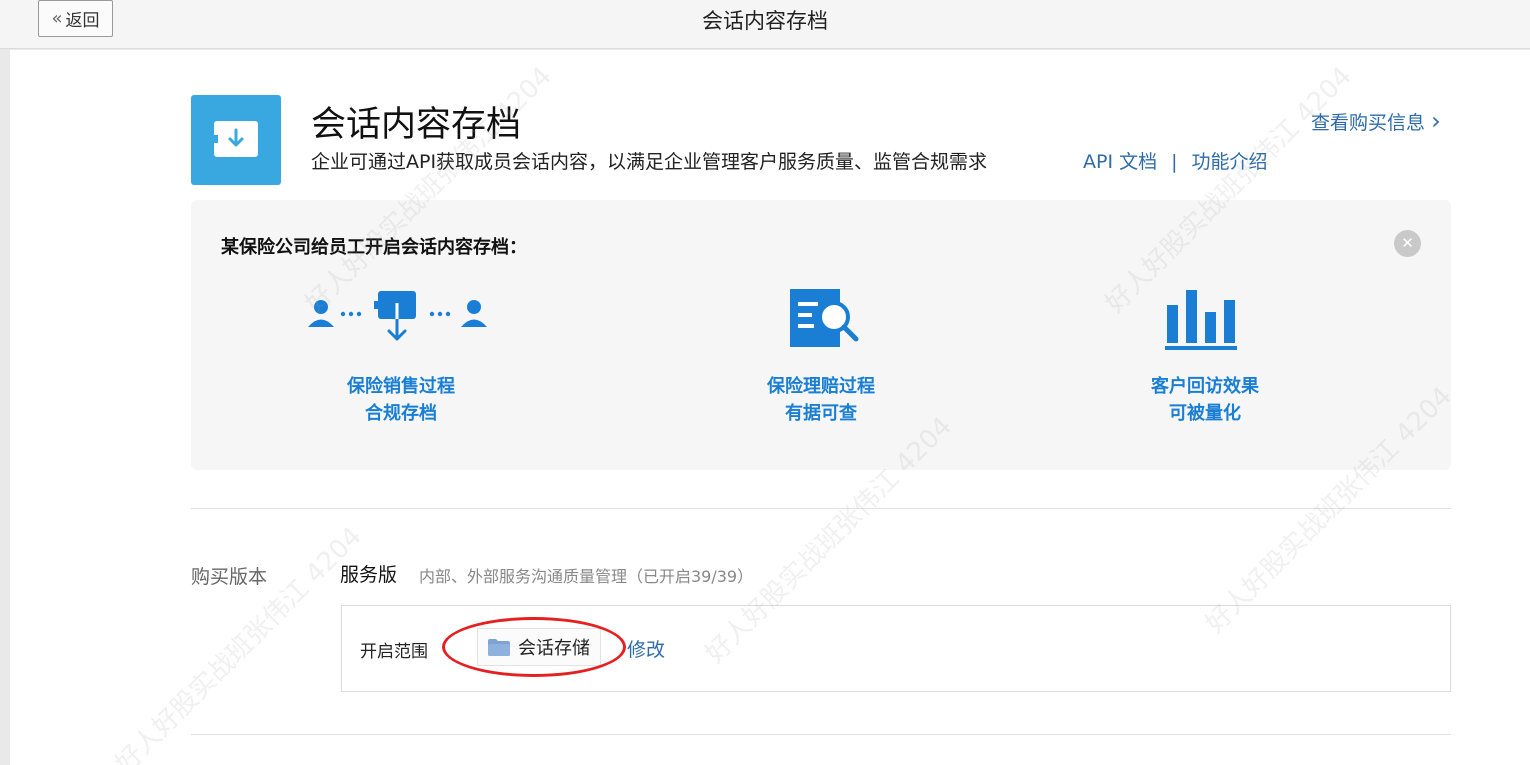  I want to click on chevron-right-icon: ›, so click(1436, 121).